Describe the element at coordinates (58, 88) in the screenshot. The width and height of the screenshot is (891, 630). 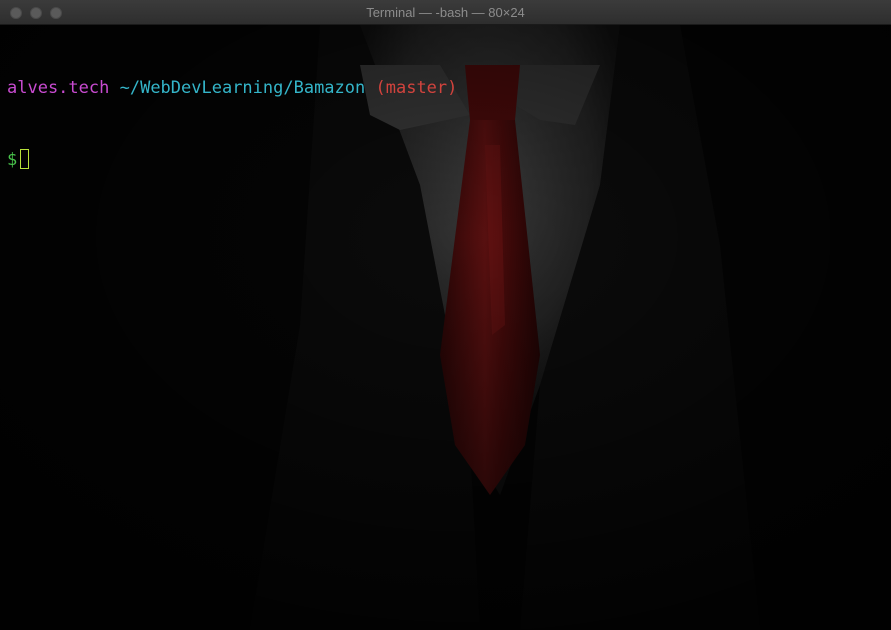
I see `host-name: alves.tech` at that location.